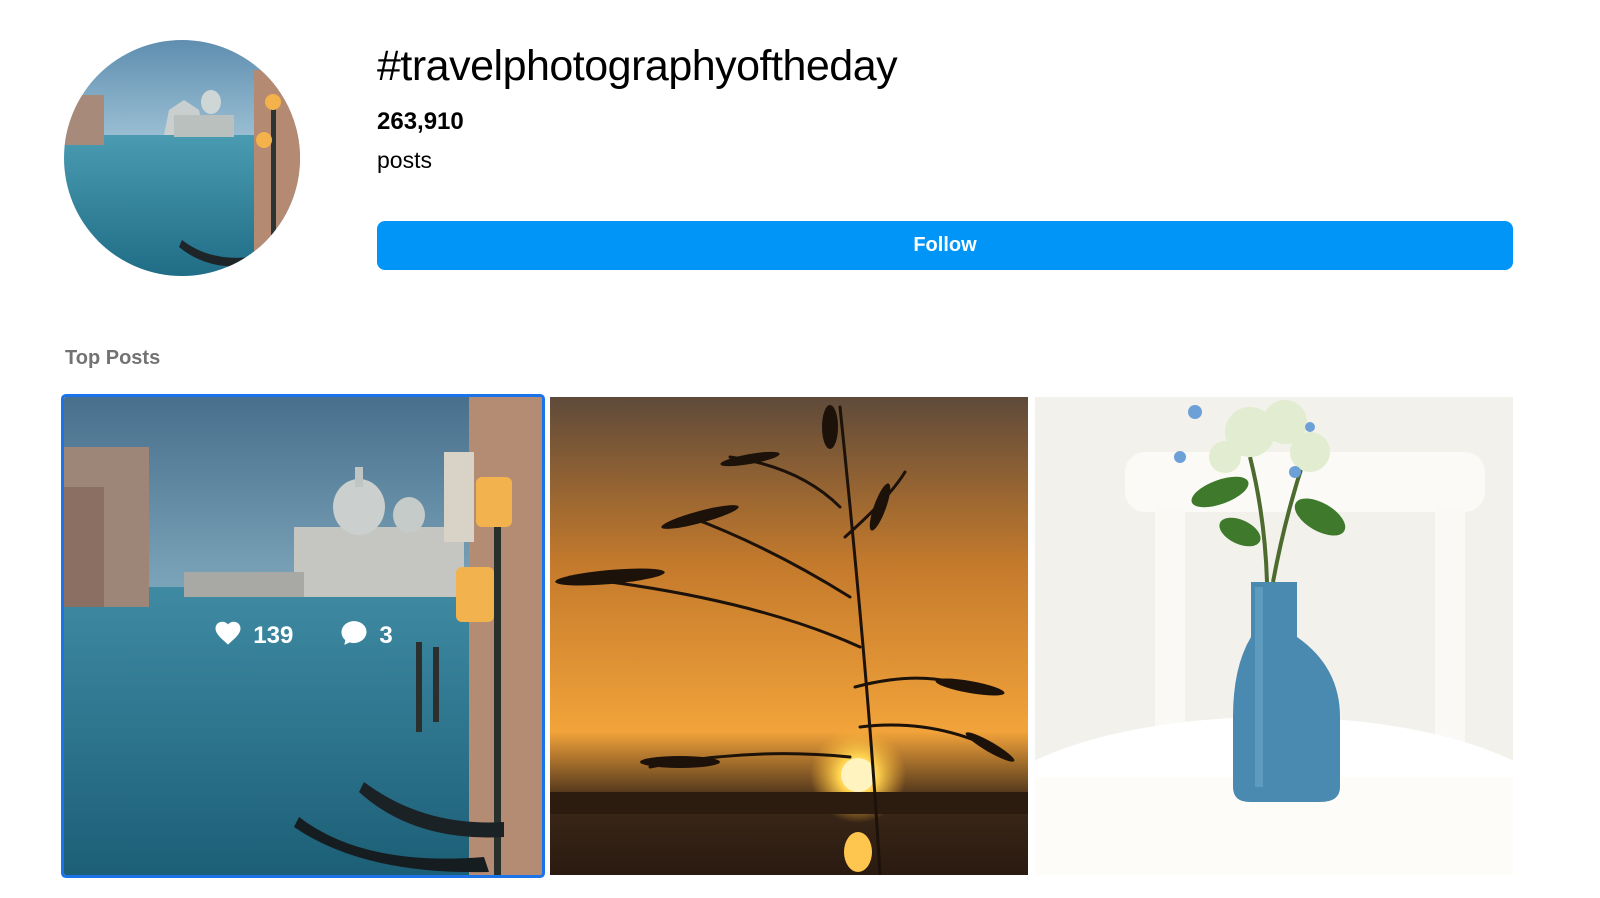 This screenshot has height=898, width=1600. What do you see at coordinates (228, 636) in the screenshot?
I see `heart-icon` at bounding box center [228, 636].